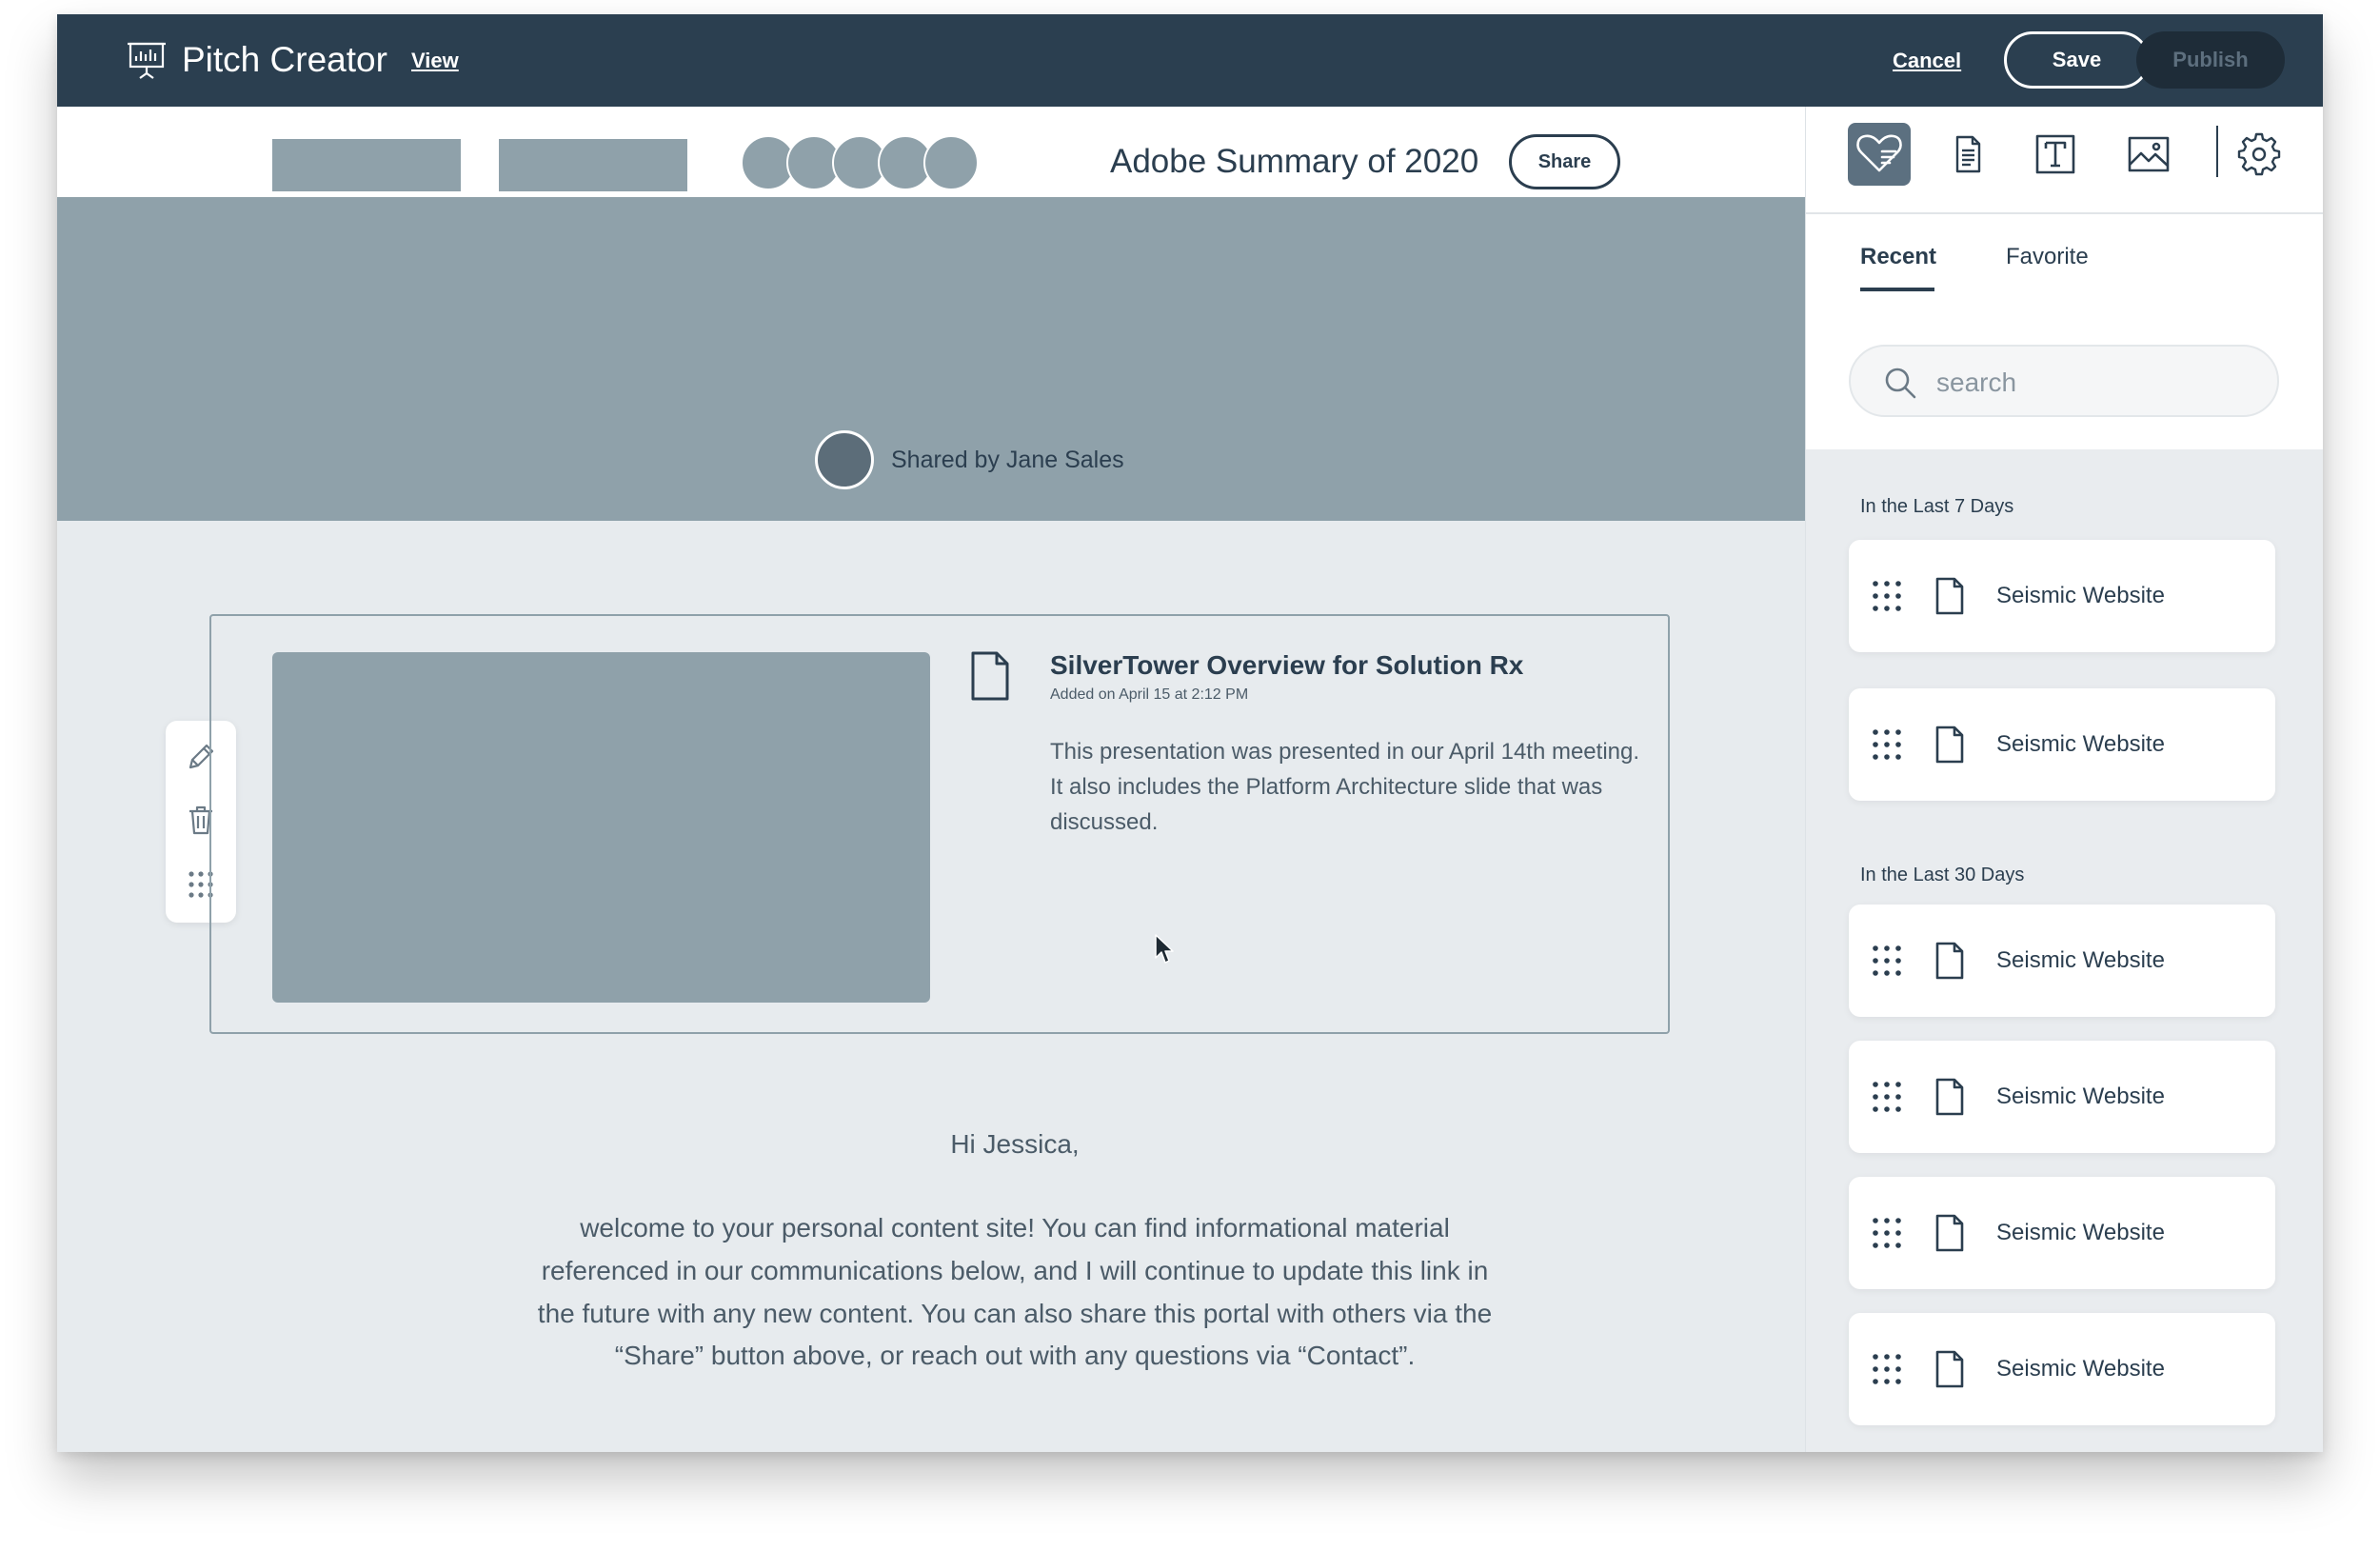 This screenshot has width=2380, height=1551. What do you see at coordinates (1190, 60) in the screenshot?
I see `top-bar: Pitch Creator View Cancel Save Publish` at bounding box center [1190, 60].